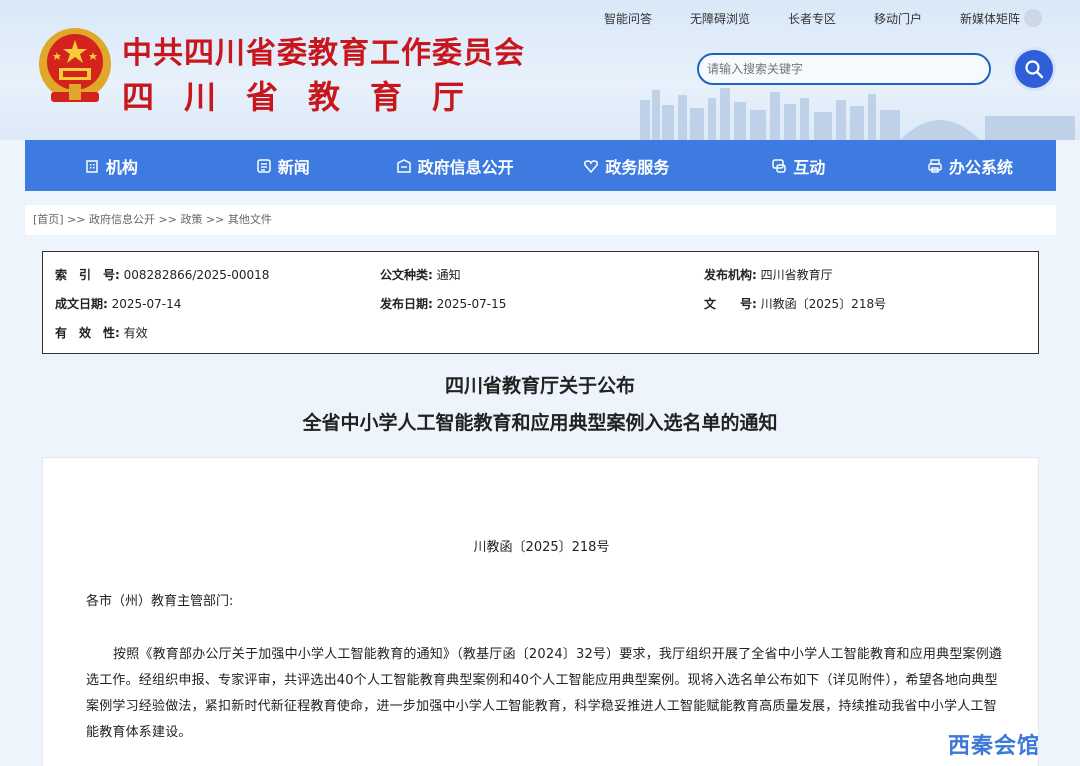 The image size is (1080, 766). Describe the element at coordinates (293, 167) in the screenshot. I see `nav-label: 新闻` at that location.